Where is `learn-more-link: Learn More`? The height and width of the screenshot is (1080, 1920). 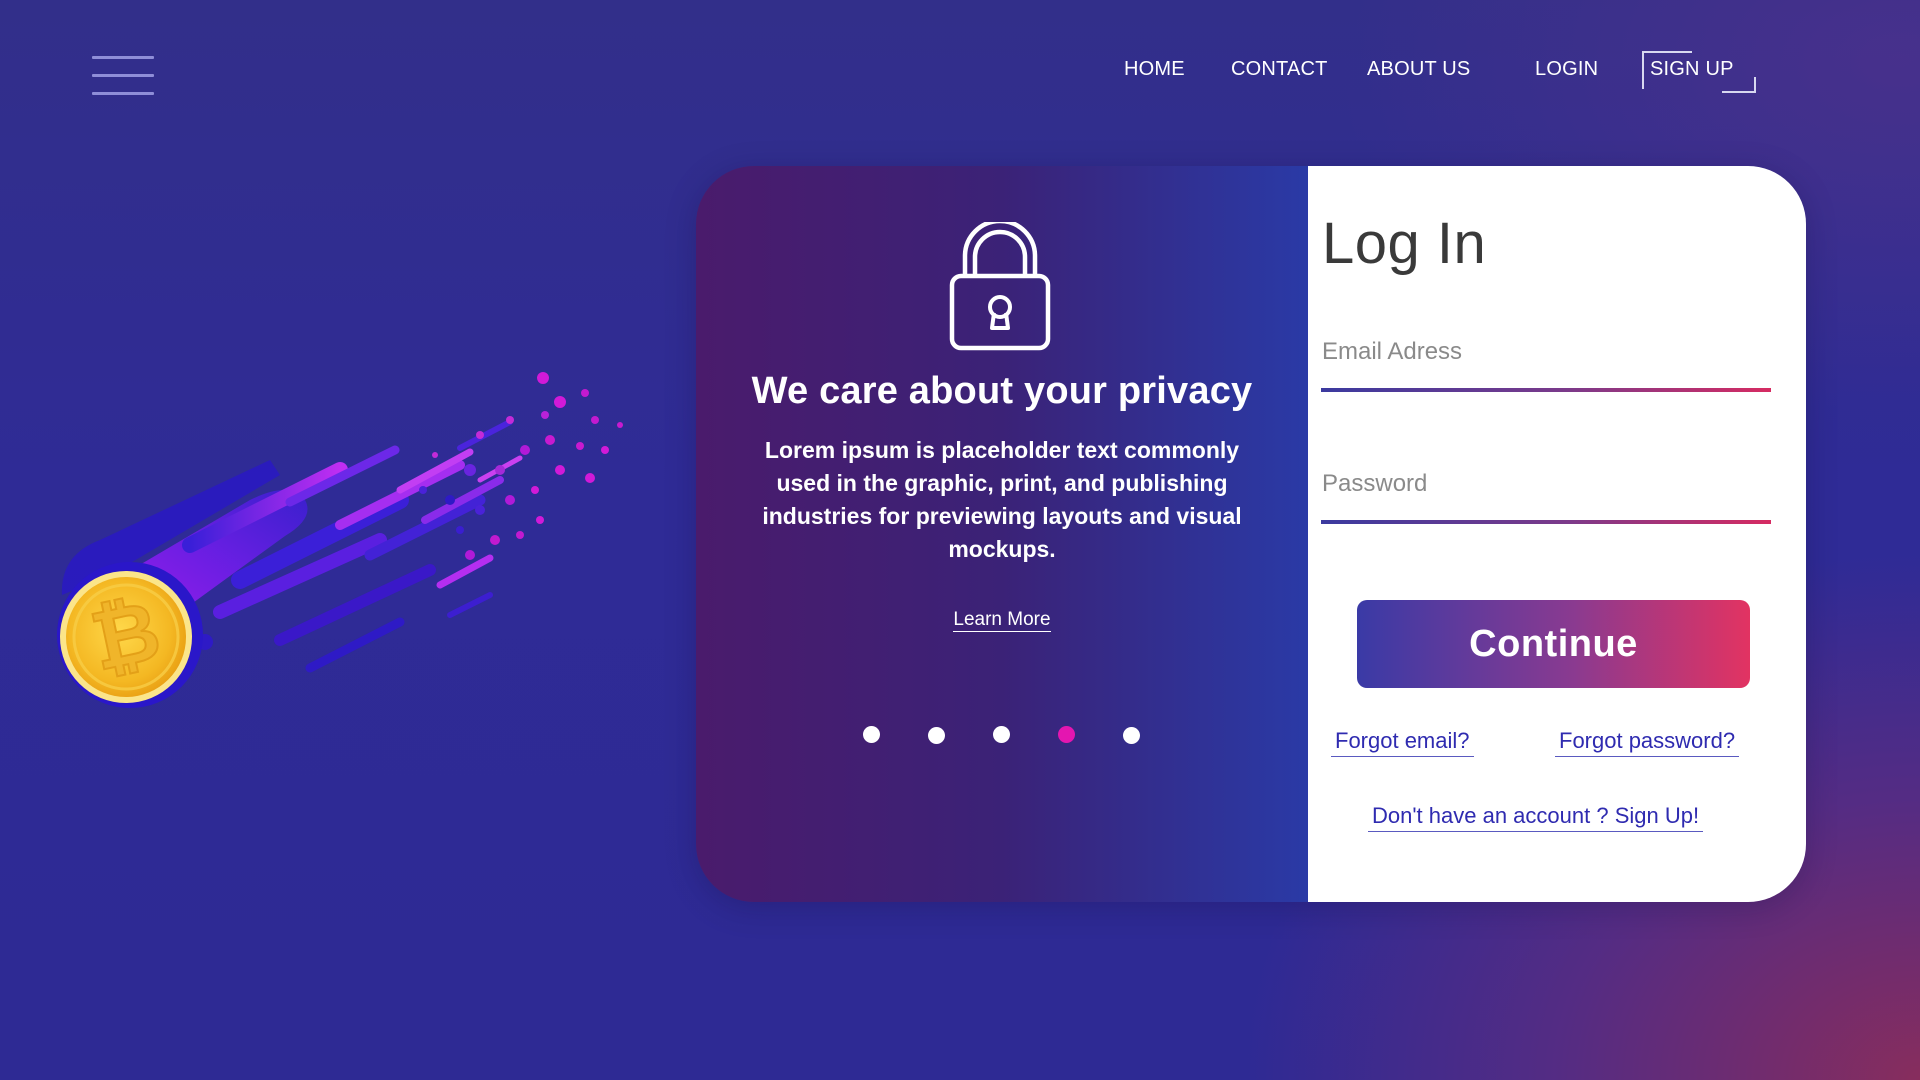 learn-more-link: Learn More is located at coordinates (1002, 620).